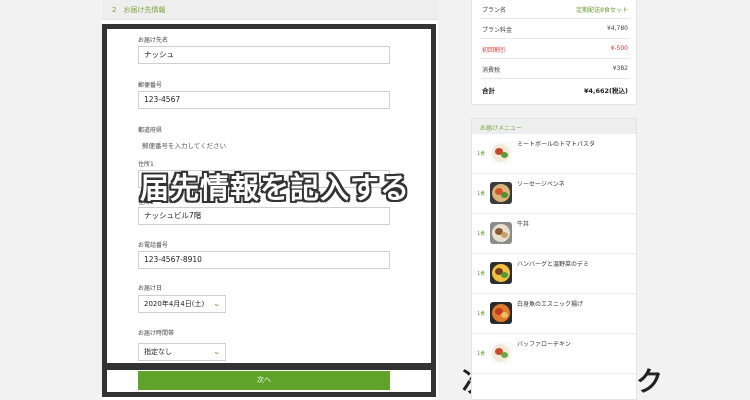  I want to click on menu-item-name: ハンバーグと温野菜のデミ, so click(553, 264).